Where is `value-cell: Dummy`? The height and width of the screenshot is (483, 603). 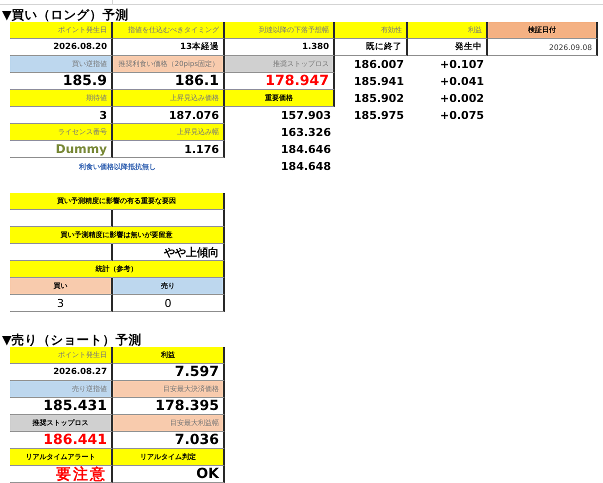 value-cell: Dummy is located at coordinates (61, 149).